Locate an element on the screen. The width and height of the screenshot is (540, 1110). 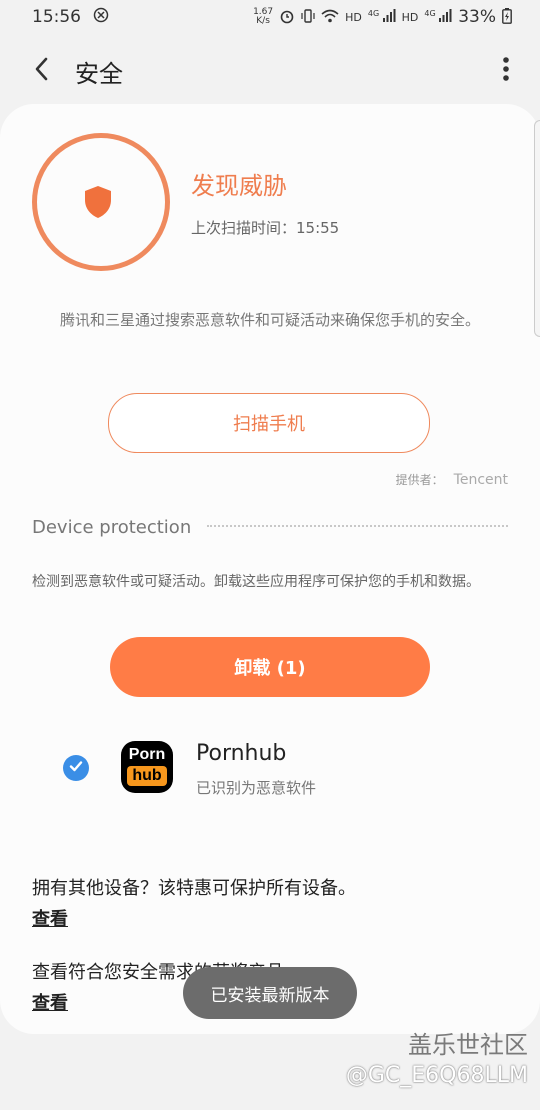
watermark-community: 盖乐世社区 is located at coordinates (468, 1045).